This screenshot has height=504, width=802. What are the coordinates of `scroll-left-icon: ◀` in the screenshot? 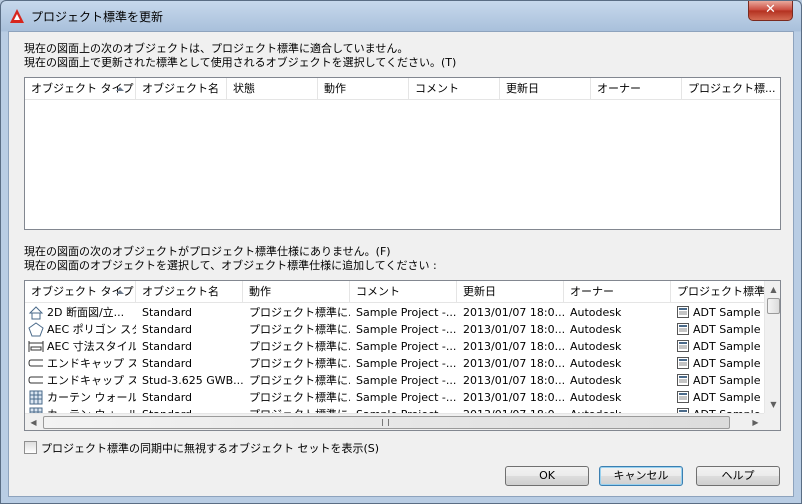 It's located at (33, 422).